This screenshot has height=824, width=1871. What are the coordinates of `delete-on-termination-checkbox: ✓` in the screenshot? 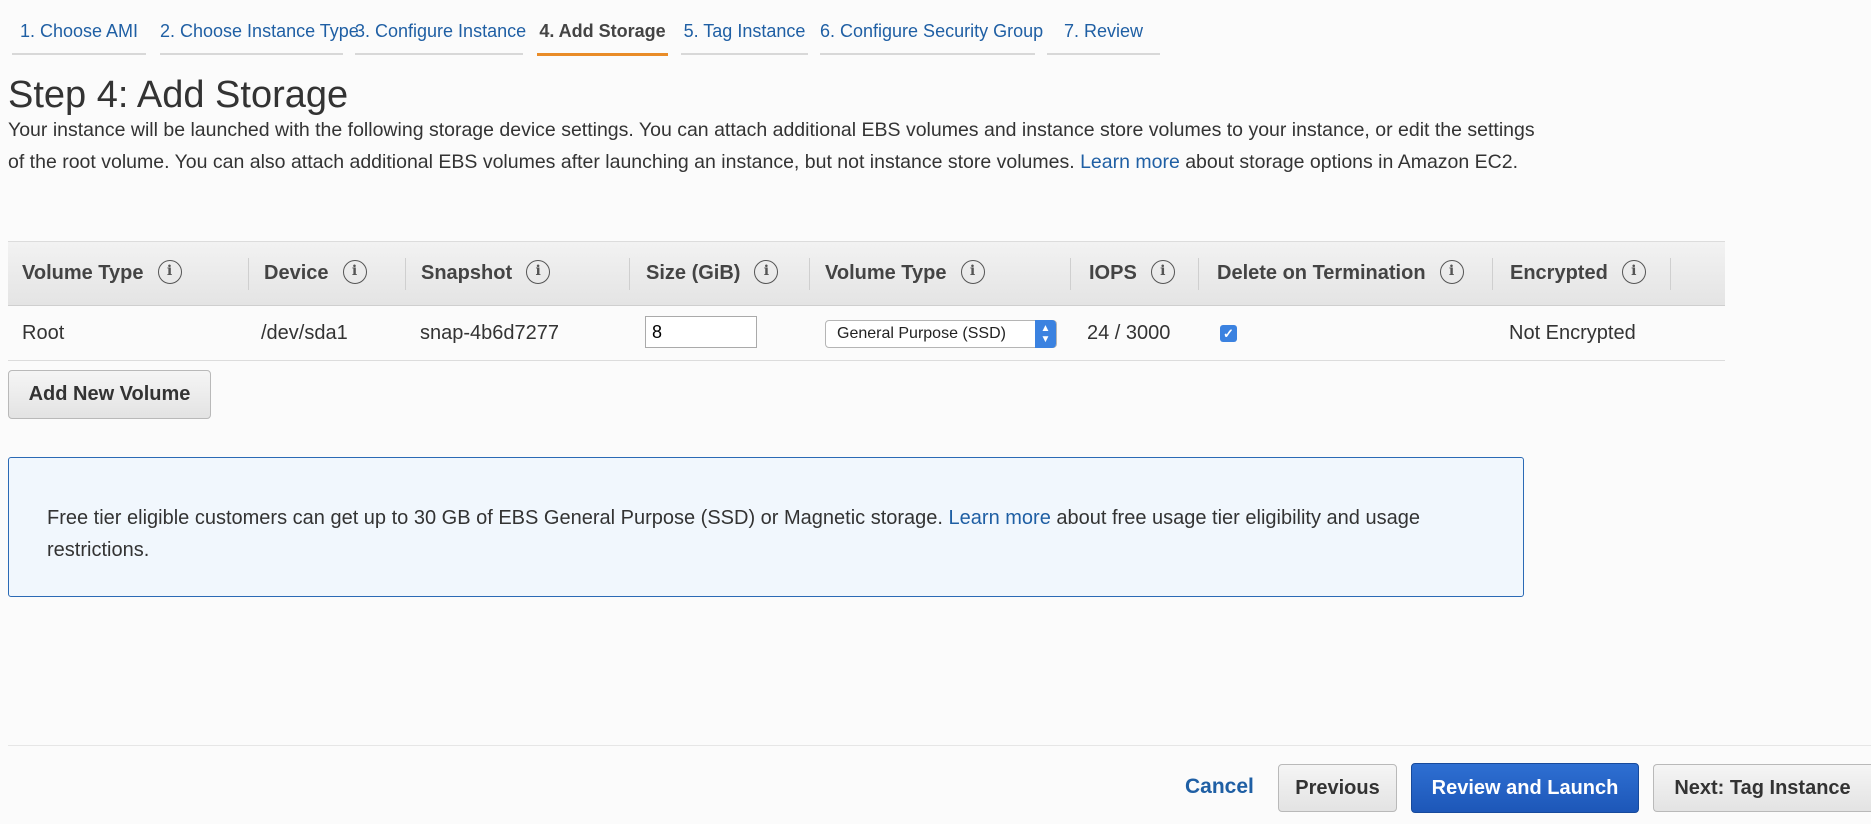 It's located at (1228, 333).